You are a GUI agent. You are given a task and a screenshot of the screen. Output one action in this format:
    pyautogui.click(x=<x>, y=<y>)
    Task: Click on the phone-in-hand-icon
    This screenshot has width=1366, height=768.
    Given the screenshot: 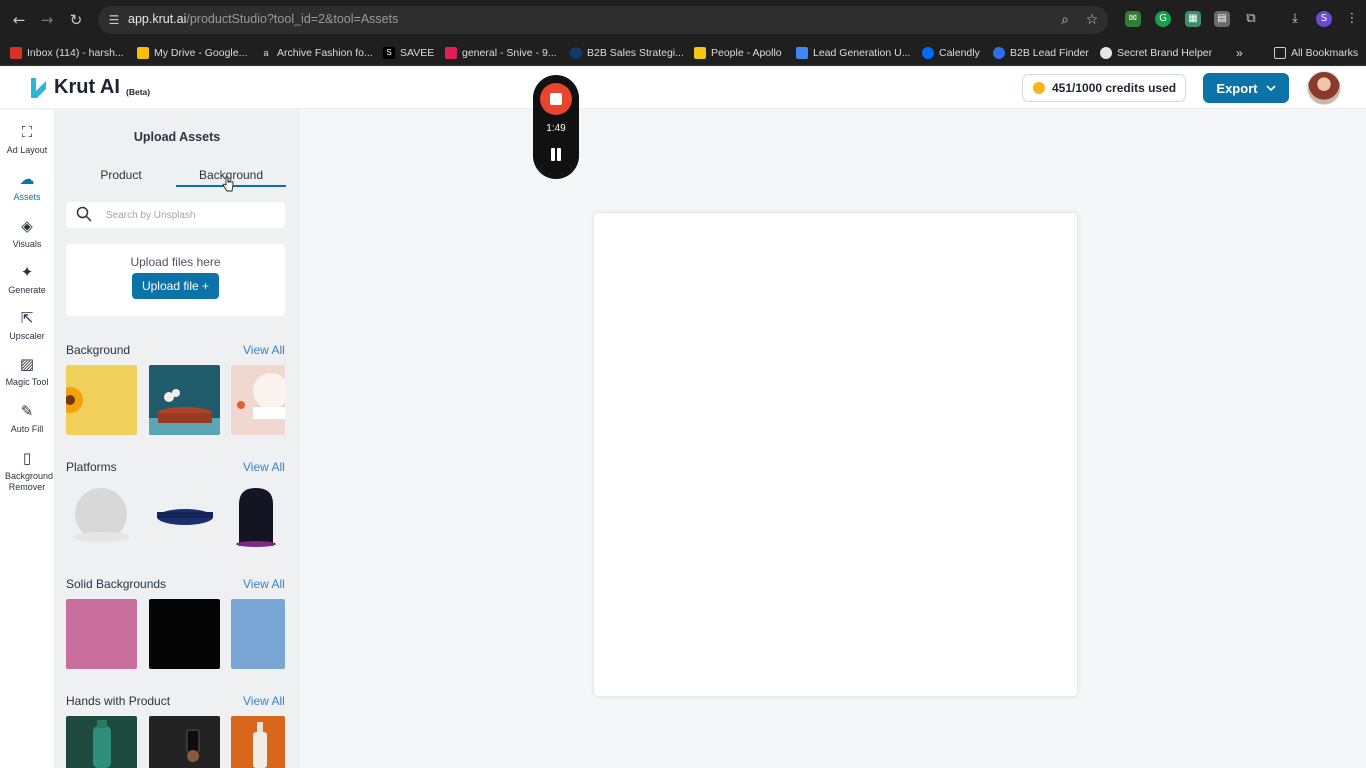 What is the action you would take?
    pyautogui.click(x=193, y=745)
    